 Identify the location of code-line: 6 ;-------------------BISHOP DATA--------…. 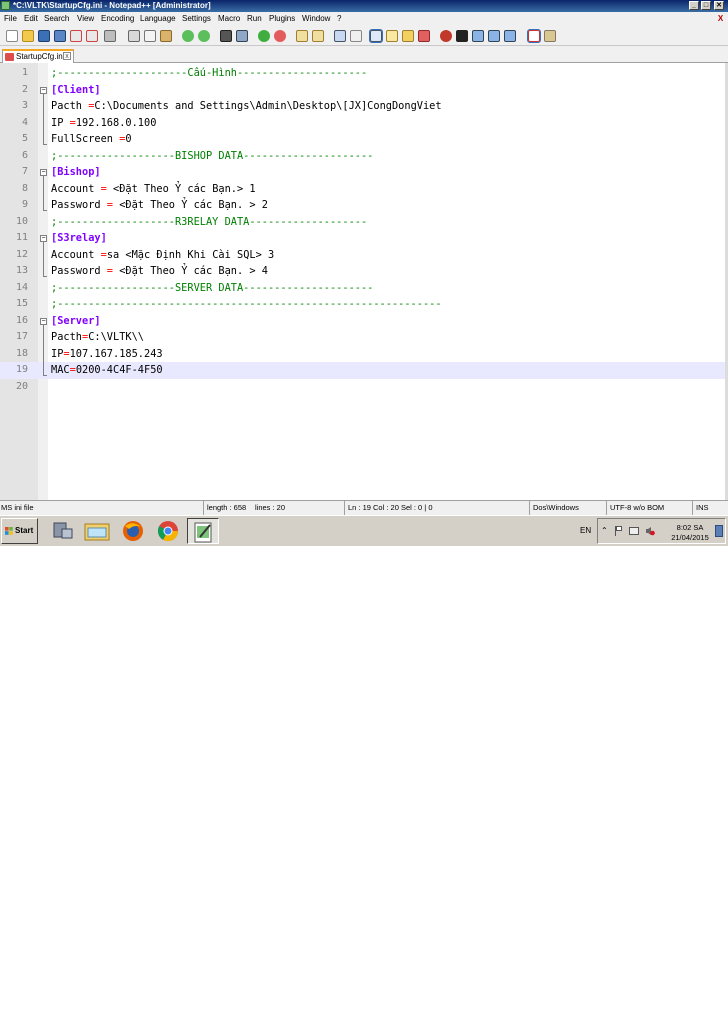
(362, 156).